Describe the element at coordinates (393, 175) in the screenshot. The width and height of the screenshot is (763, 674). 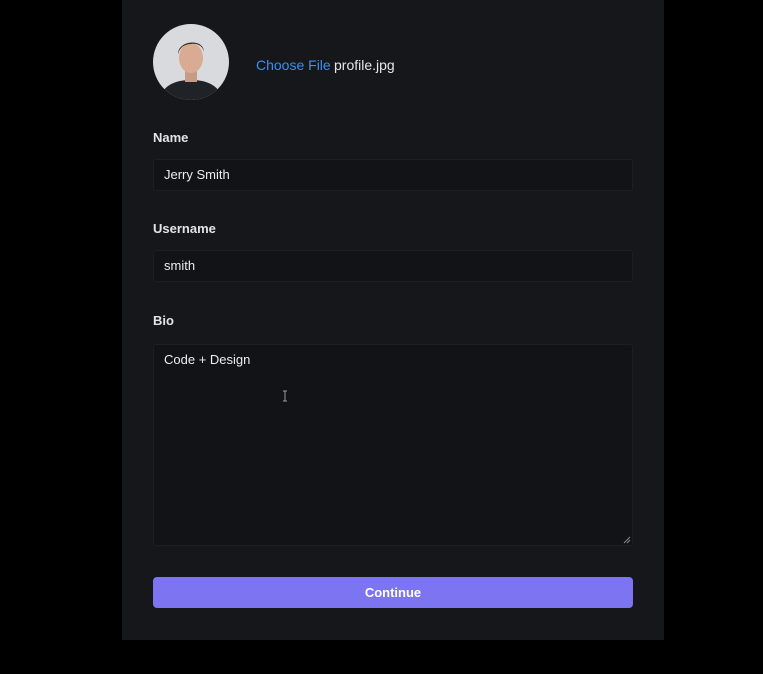
I see `name-input: Jerry Smith` at that location.